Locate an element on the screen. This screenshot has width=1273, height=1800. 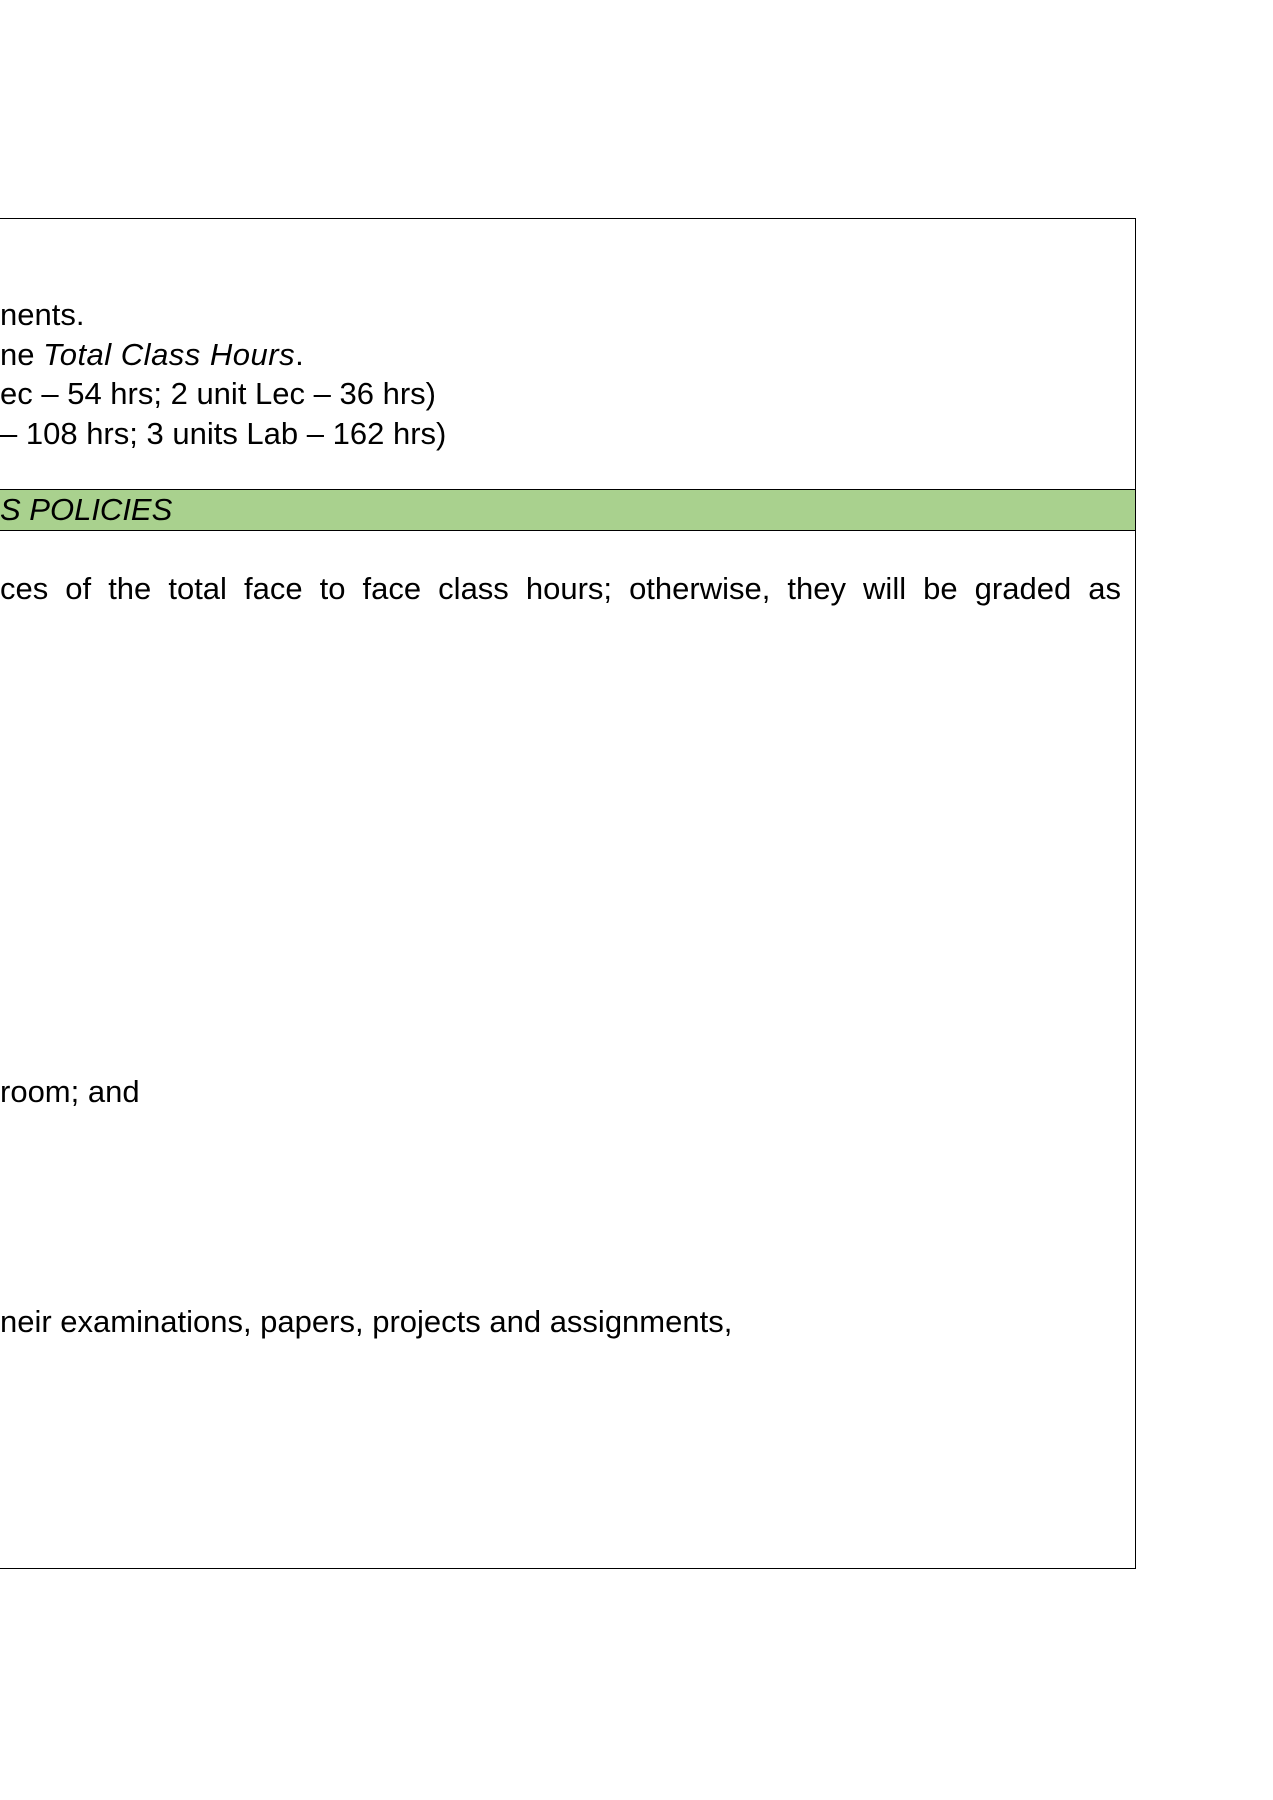
section-title: S POLICIES is located at coordinates (86, 509).